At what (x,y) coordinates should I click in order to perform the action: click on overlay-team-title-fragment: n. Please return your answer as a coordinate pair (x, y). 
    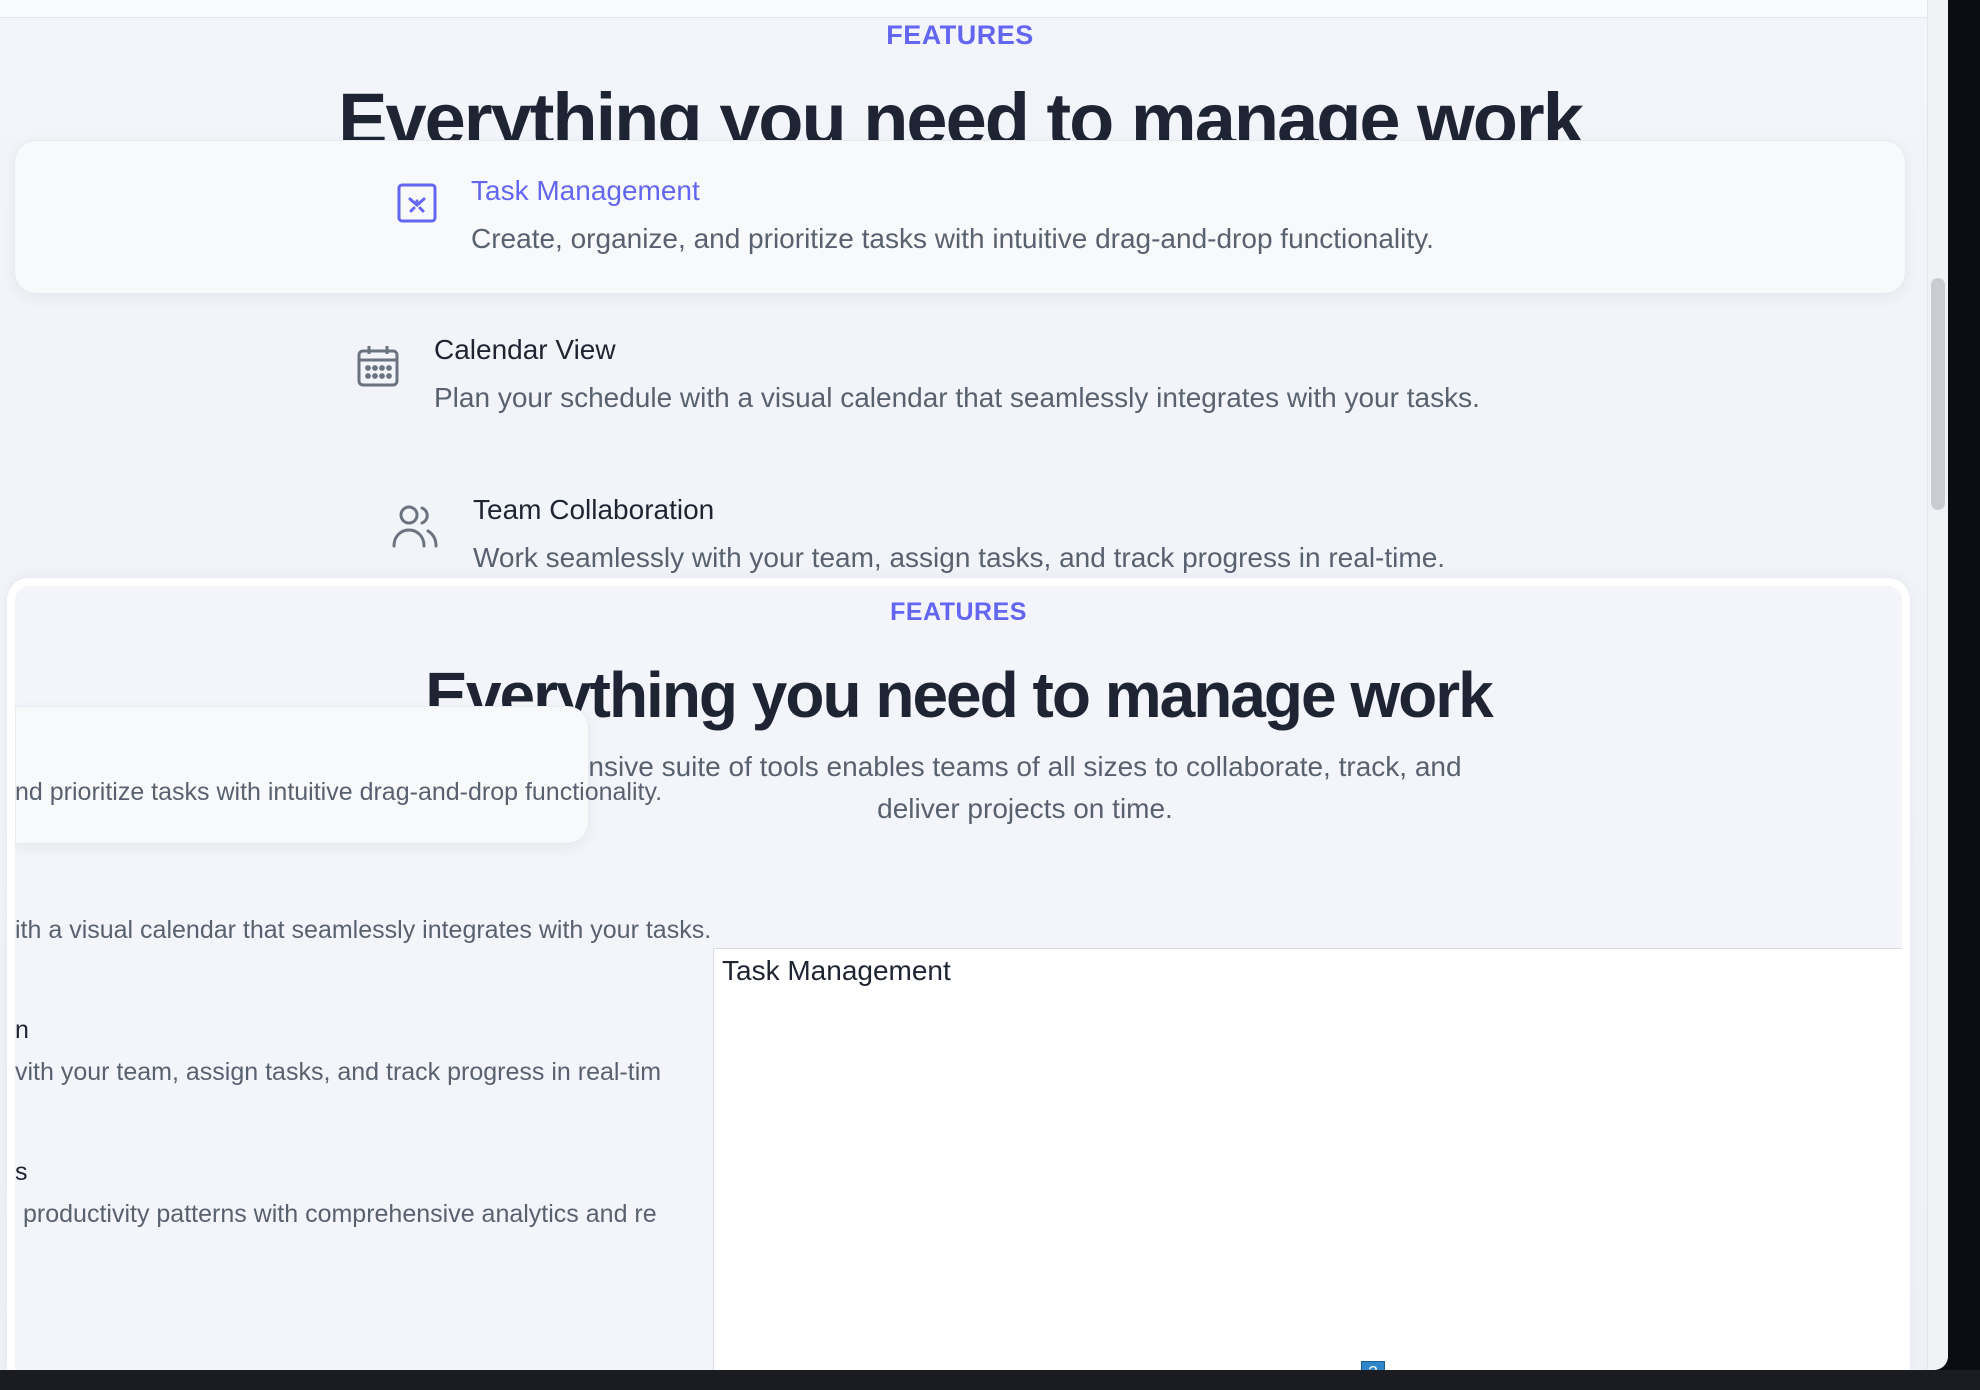
    Looking at the image, I should click on (22, 1030).